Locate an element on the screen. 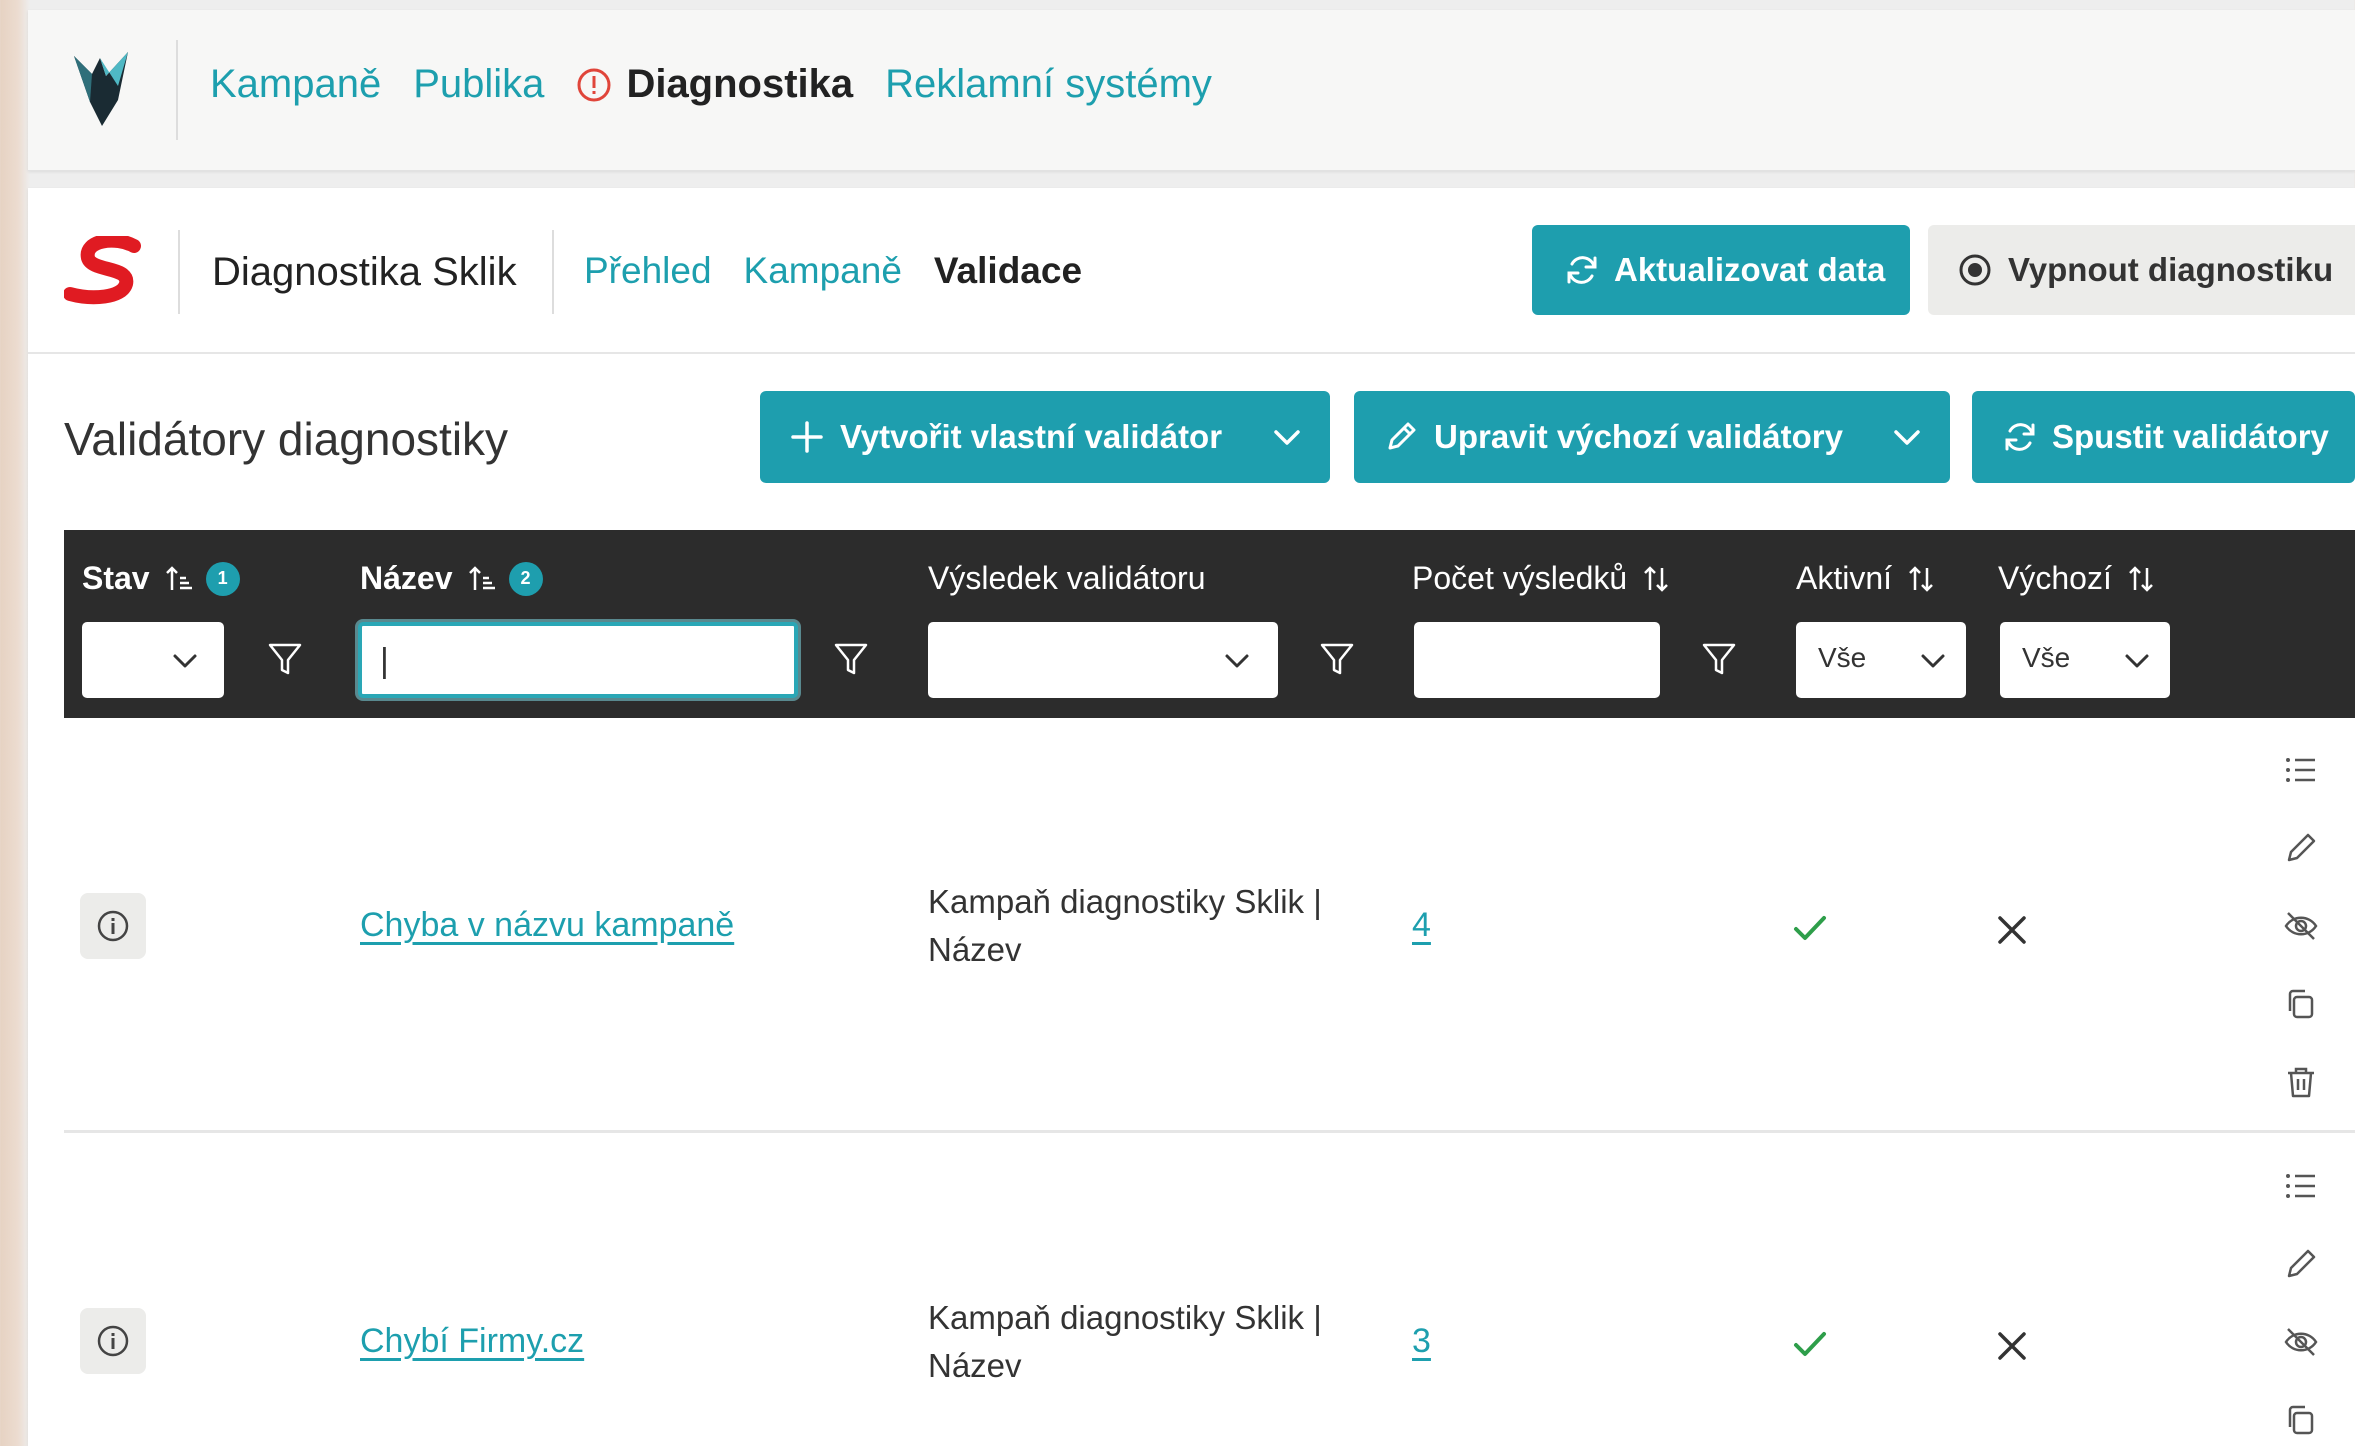 Image resolution: width=2355 pixels, height=1446 pixels. radio-stop-icon is located at coordinates (1975, 270).